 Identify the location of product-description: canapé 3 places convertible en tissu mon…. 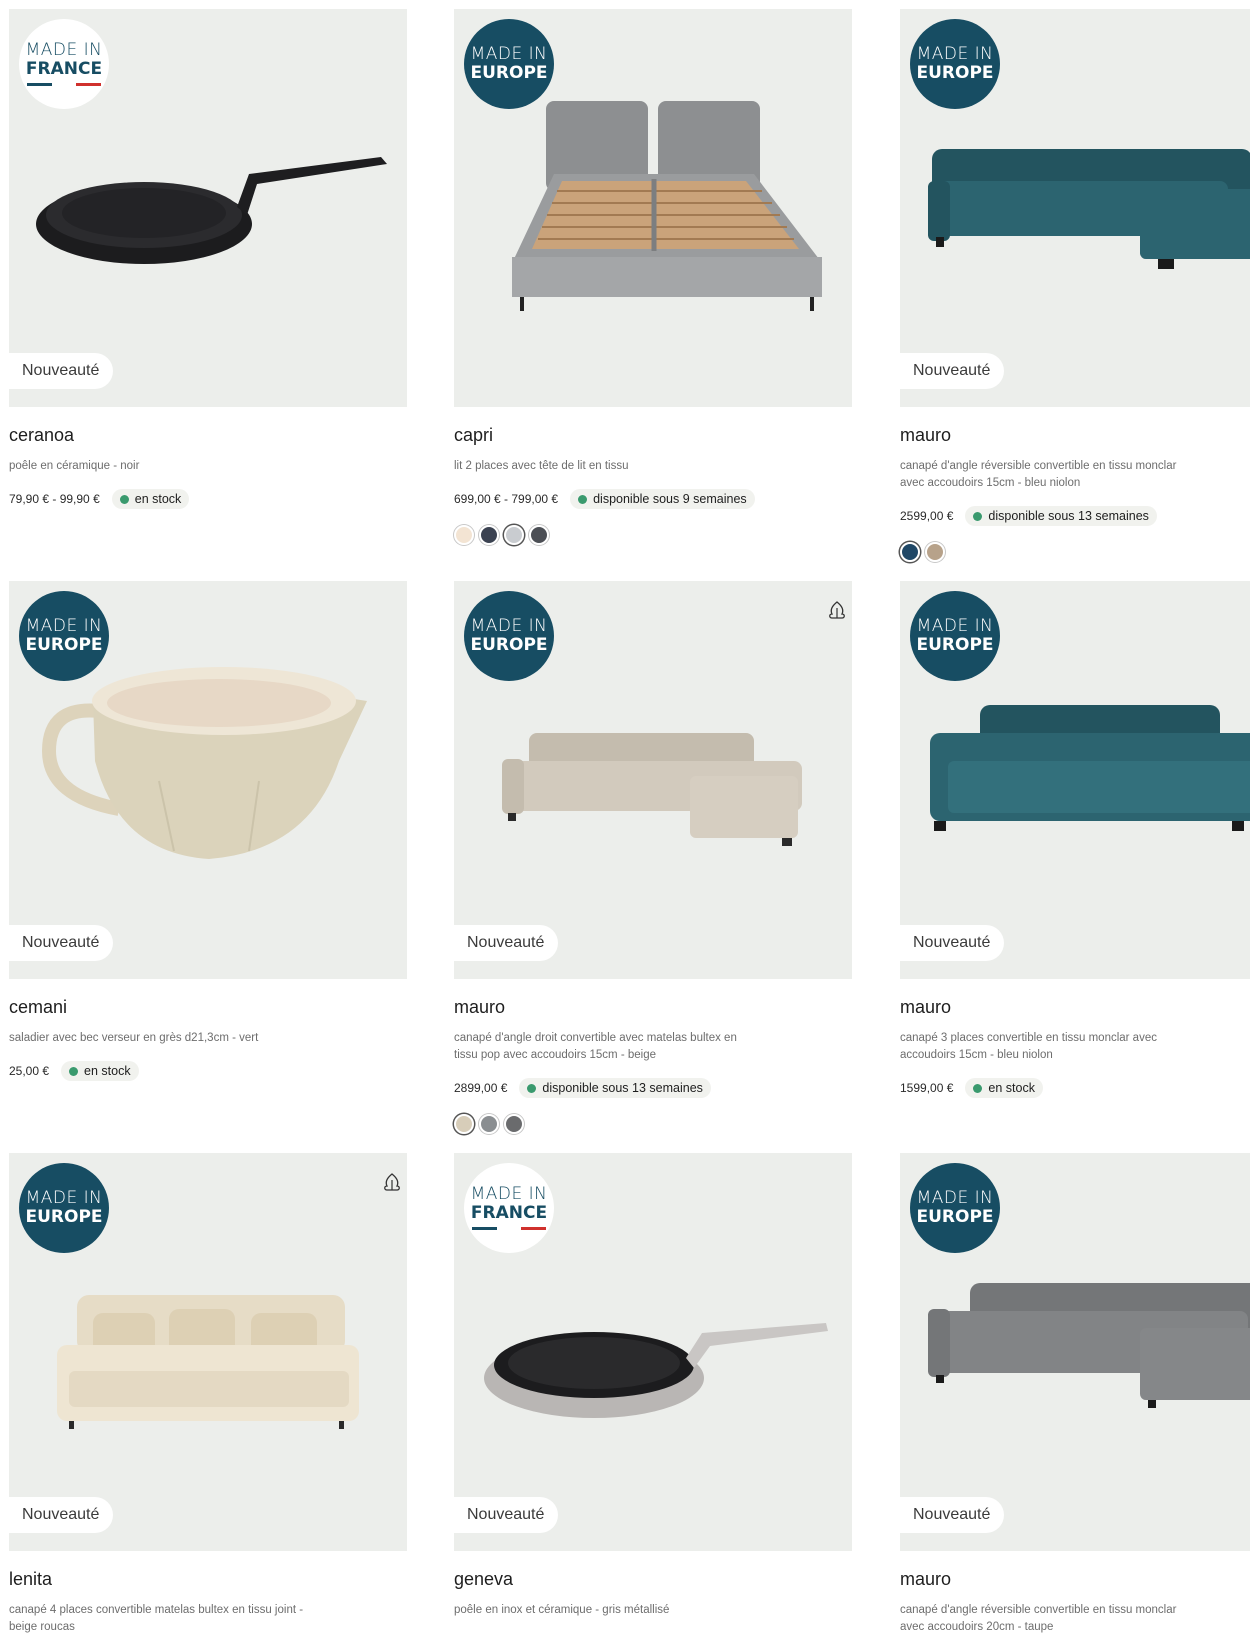
(1028, 1046).